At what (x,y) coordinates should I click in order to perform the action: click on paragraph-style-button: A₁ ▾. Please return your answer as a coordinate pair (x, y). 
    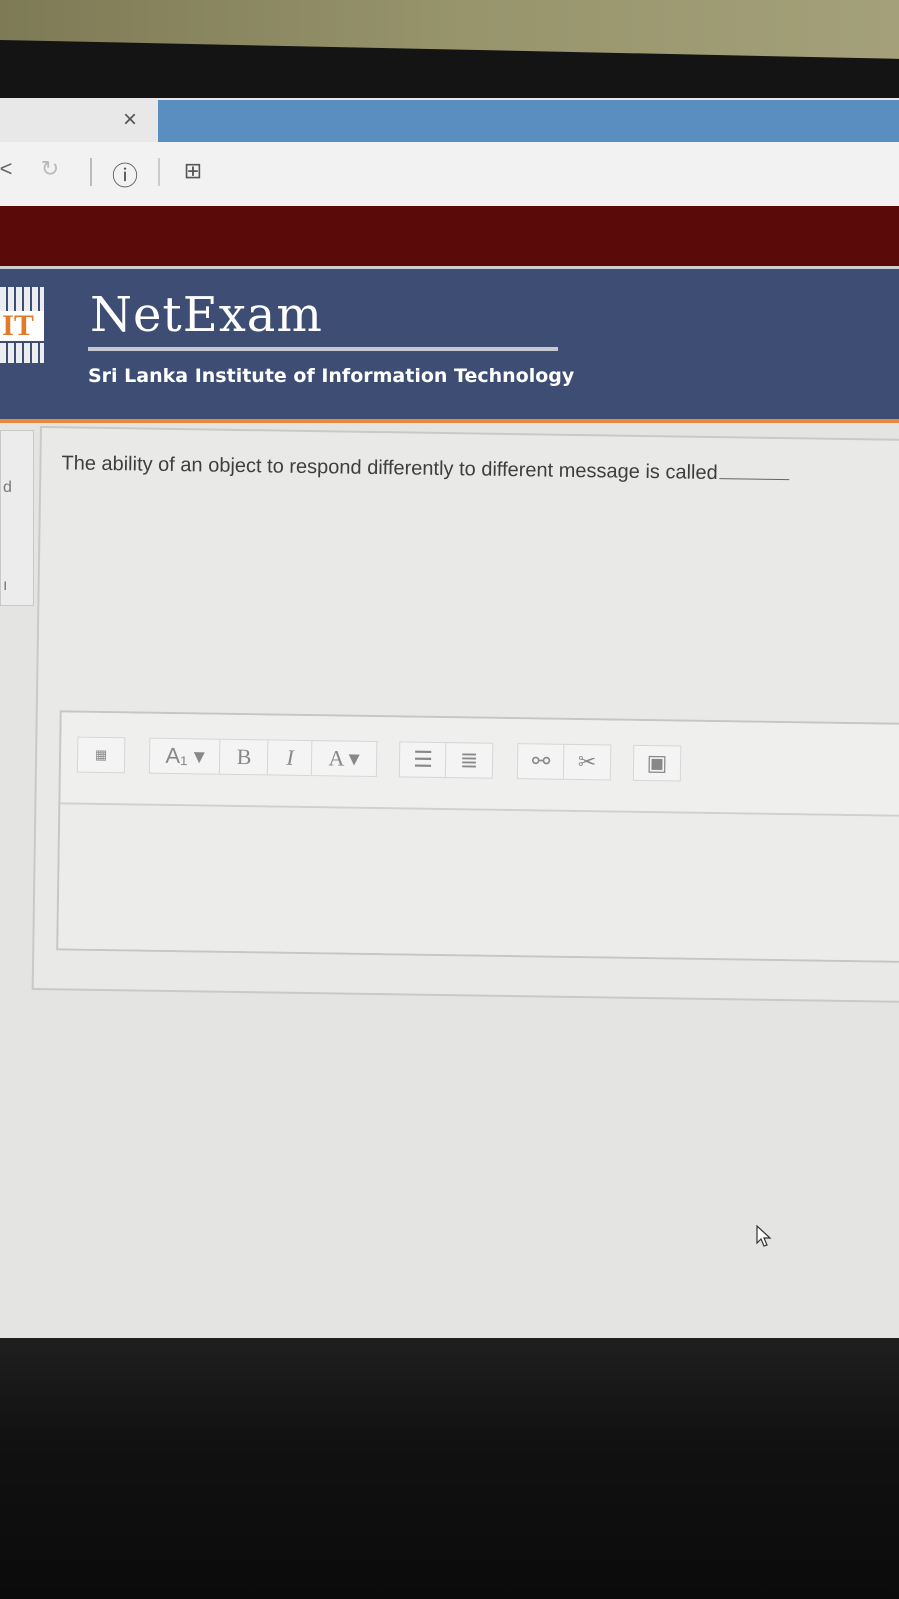
    Looking at the image, I should click on (185, 756).